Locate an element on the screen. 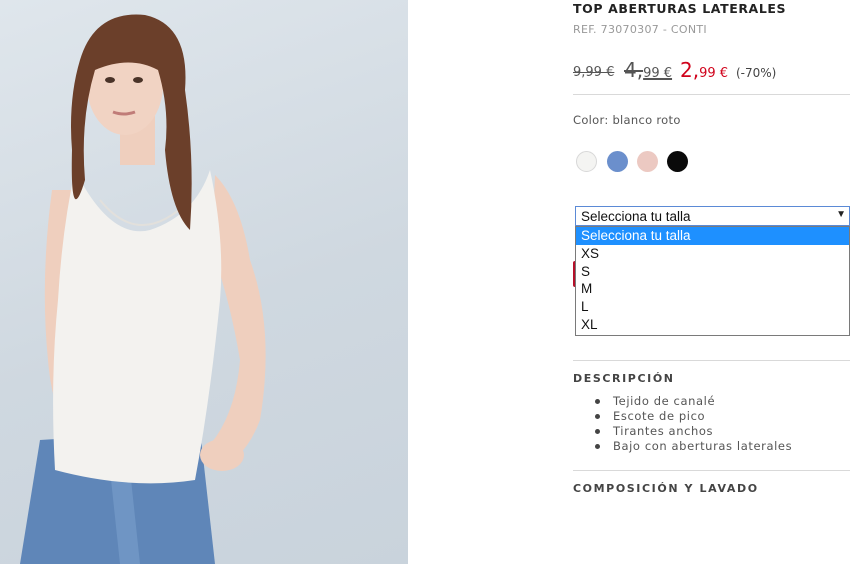 The image size is (850, 564). list-item: Escote de pico is located at coordinates (693, 416).